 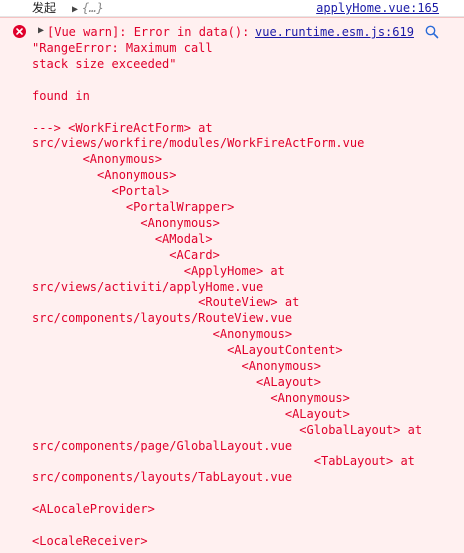 What do you see at coordinates (93, 509) in the screenshot?
I see `error-line: <ALocaleProvider>` at bounding box center [93, 509].